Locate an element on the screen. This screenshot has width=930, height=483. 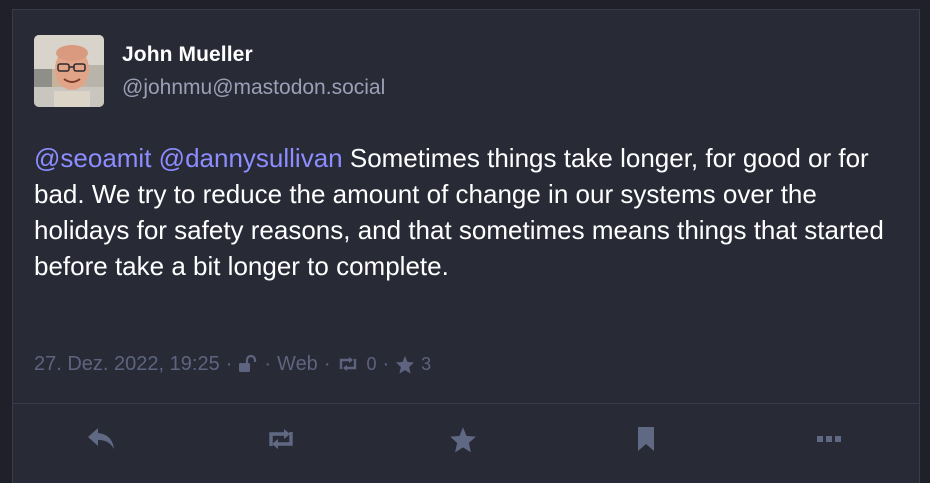
avatar is located at coordinates (69, 71).